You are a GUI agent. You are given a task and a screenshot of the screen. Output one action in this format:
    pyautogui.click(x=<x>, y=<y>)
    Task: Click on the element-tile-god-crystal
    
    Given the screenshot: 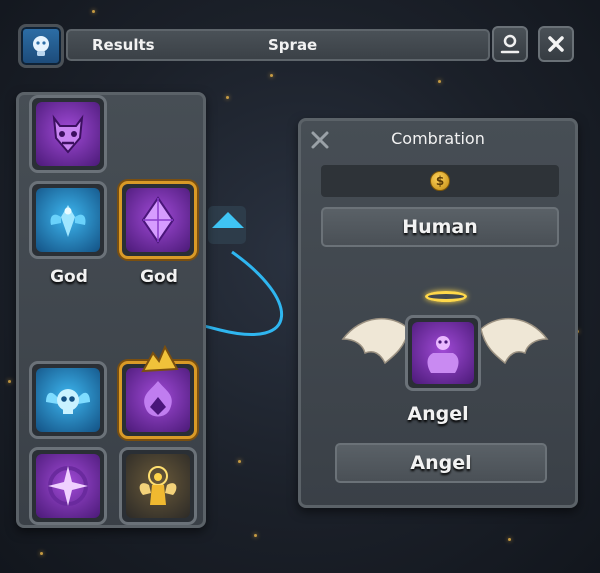 What is the action you would take?
    pyautogui.click(x=158, y=220)
    